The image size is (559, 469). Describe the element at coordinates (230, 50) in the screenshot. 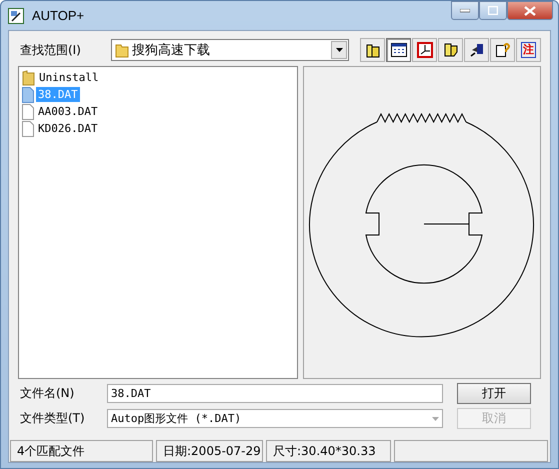

I see `look-in-dropdown: 搜狗高速下载` at that location.